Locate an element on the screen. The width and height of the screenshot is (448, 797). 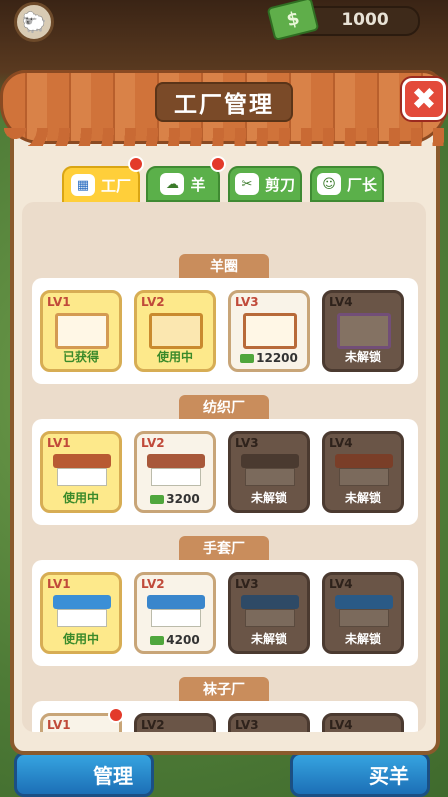
card-glove-lv3: LV3 未解锁 is located at coordinates (269, 613).